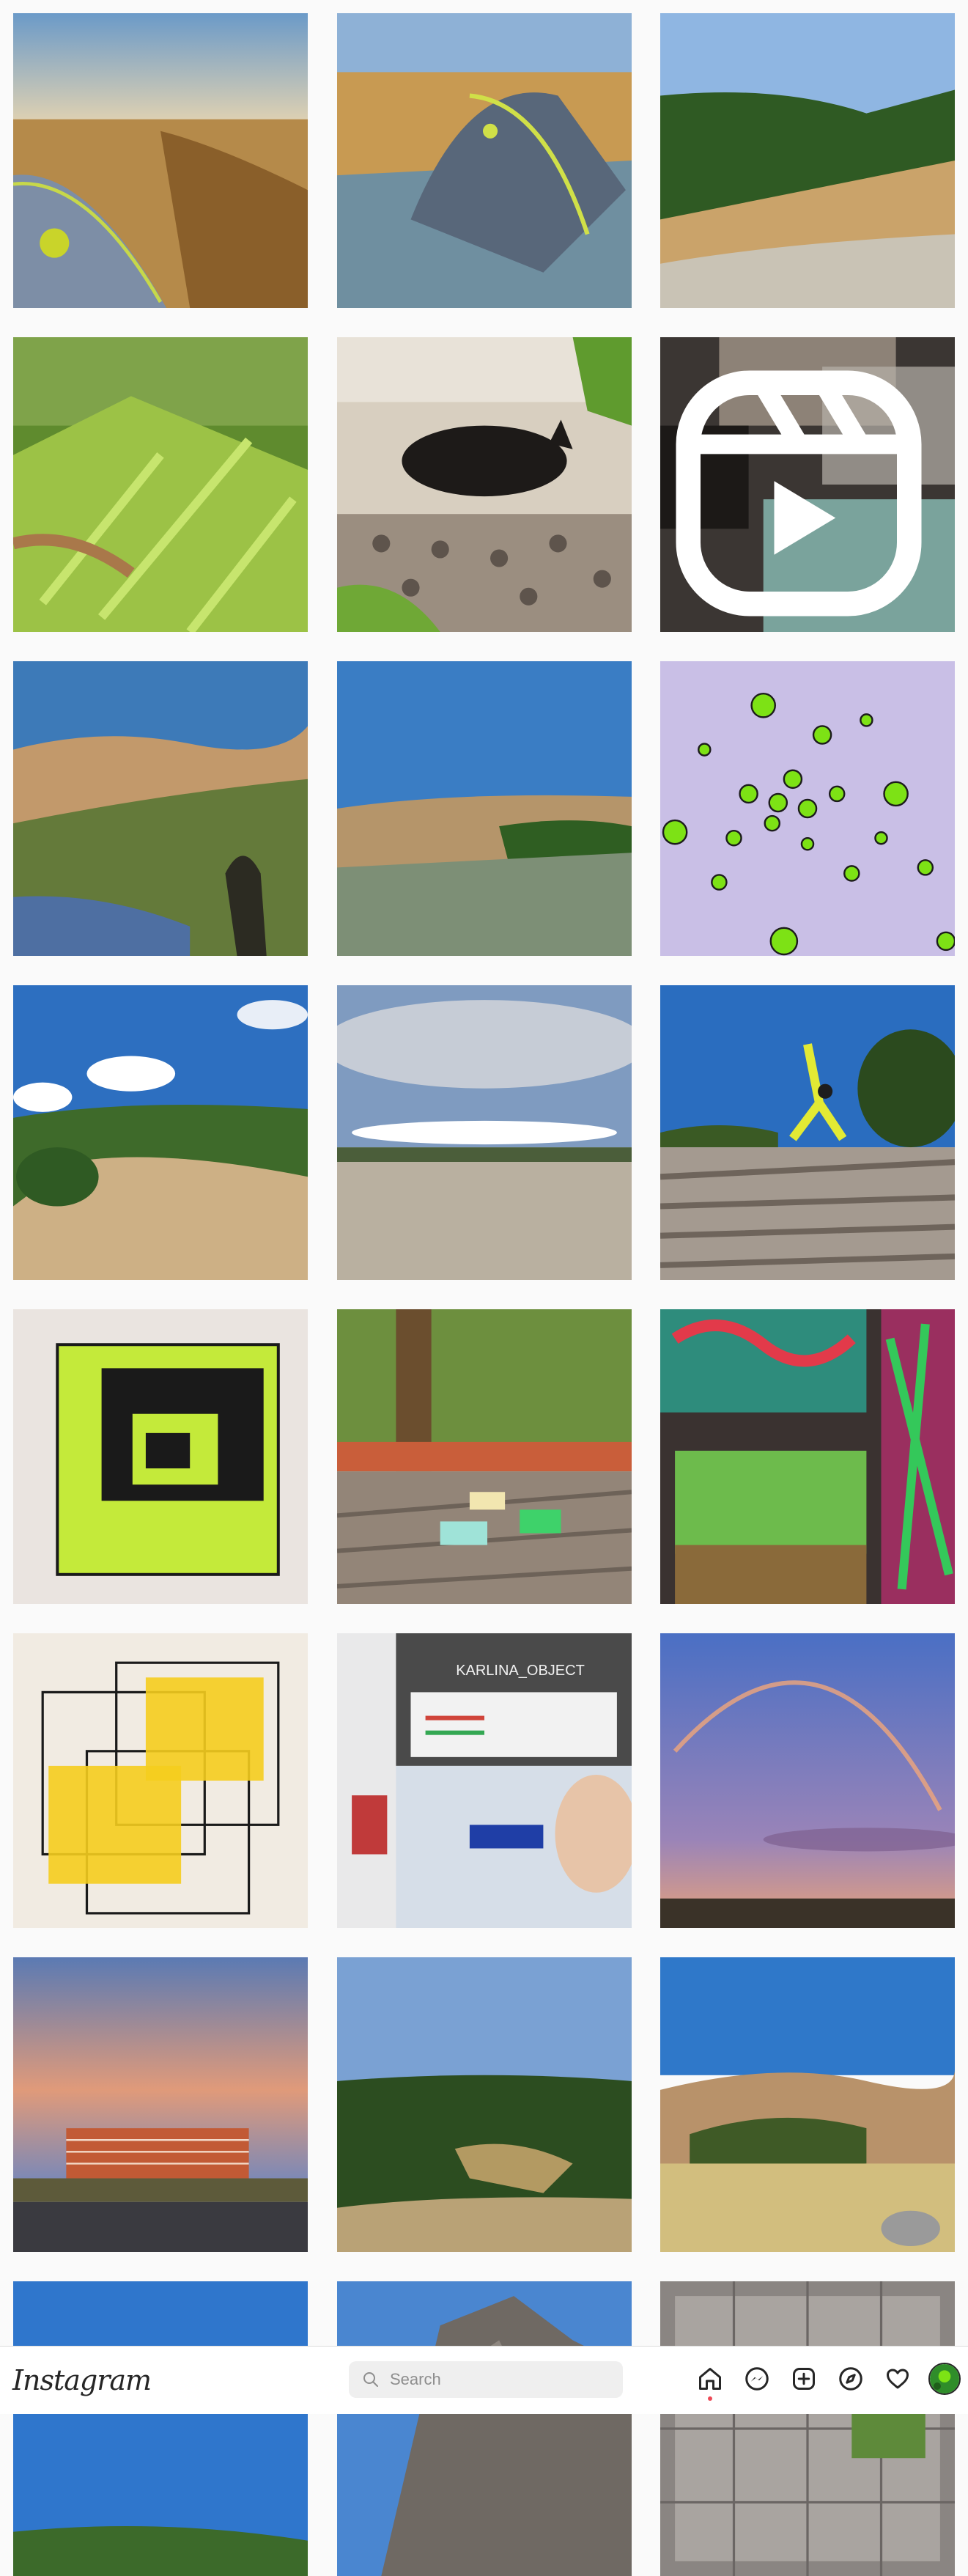 The image size is (968, 2576). I want to click on home-icon, so click(710, 2379).